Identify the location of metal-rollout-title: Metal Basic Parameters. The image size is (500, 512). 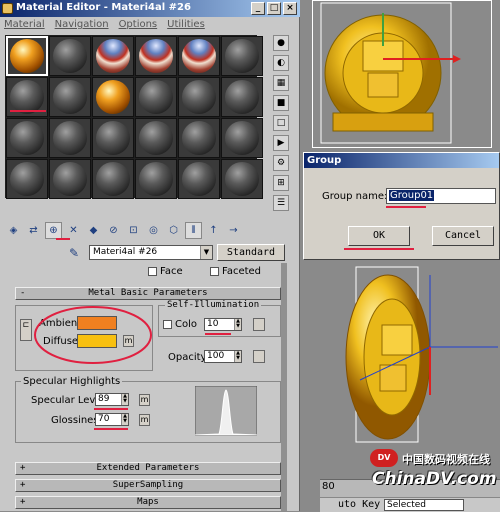
(148, 293).